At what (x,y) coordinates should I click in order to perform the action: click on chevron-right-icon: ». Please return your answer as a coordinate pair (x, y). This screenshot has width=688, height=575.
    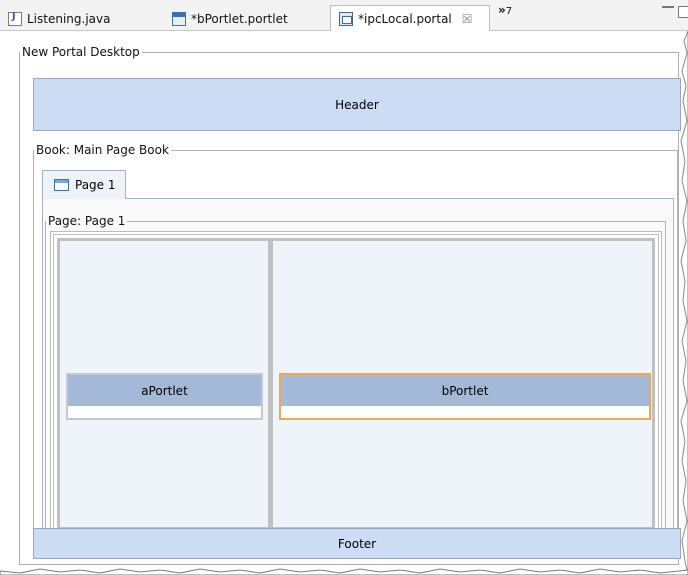
    Looking at the image, I should click on (502, 10).